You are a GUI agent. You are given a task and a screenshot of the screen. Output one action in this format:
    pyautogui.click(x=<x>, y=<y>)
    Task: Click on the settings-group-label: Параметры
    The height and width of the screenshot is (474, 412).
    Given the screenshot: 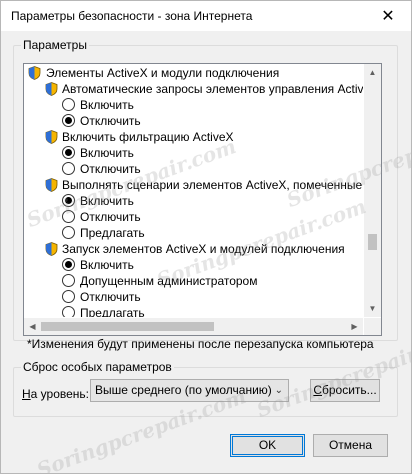 What is the action you would take?
    pyautogui.click(x=55, y=45)
    